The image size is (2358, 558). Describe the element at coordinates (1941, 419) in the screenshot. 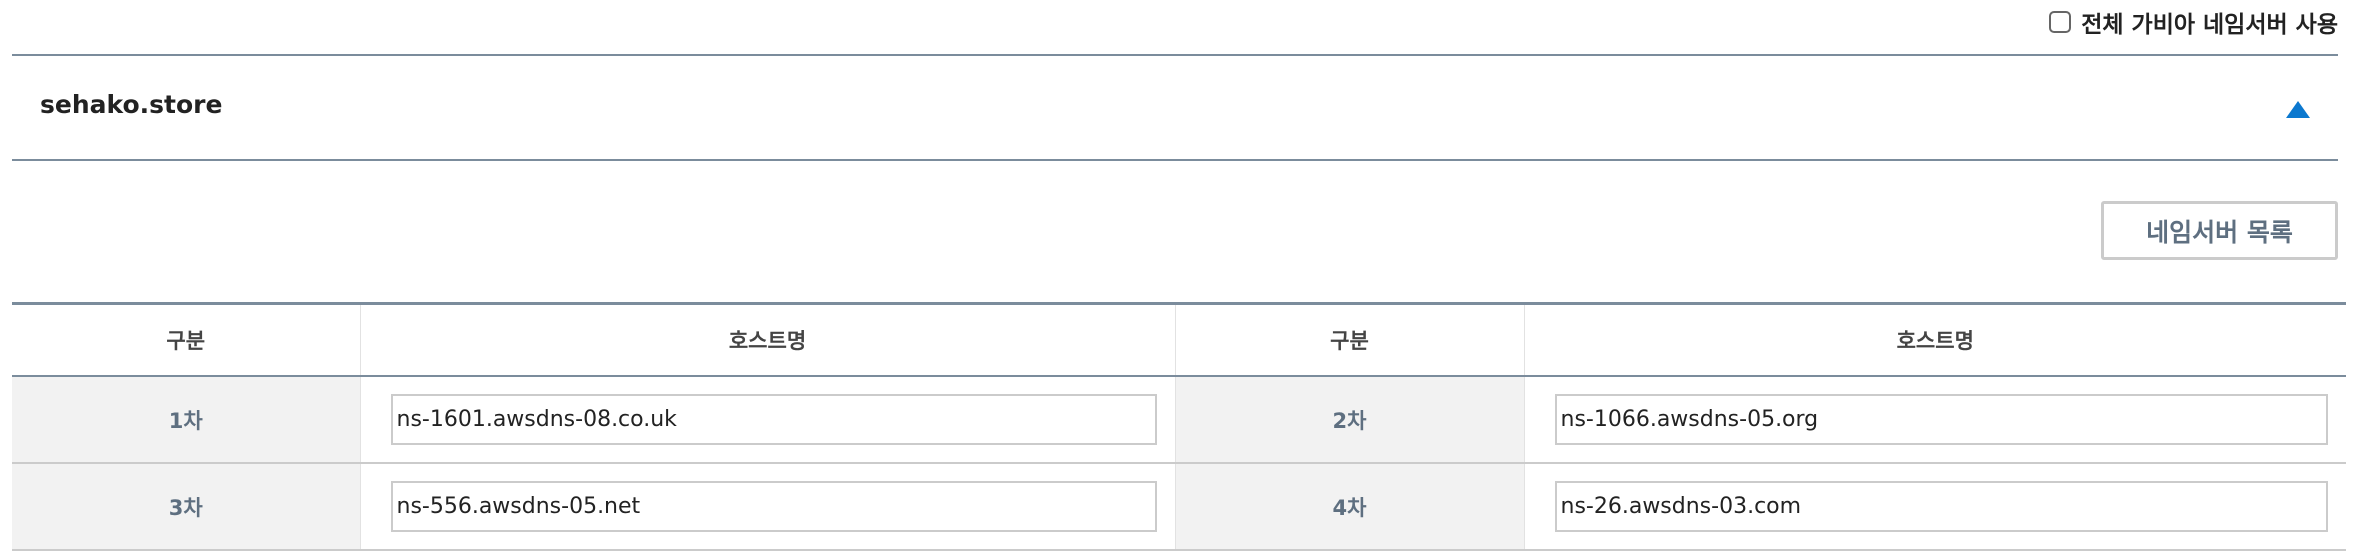

I see `nameserver-2-input` at that location.